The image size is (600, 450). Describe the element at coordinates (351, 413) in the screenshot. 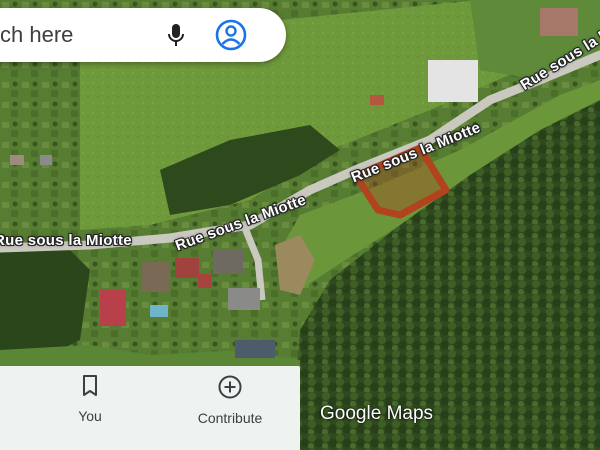

I see `watermark-brand: Google` at that location.